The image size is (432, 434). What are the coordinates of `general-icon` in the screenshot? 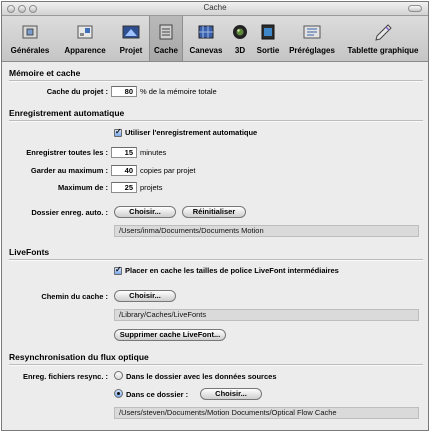 It's located at (30, 32).